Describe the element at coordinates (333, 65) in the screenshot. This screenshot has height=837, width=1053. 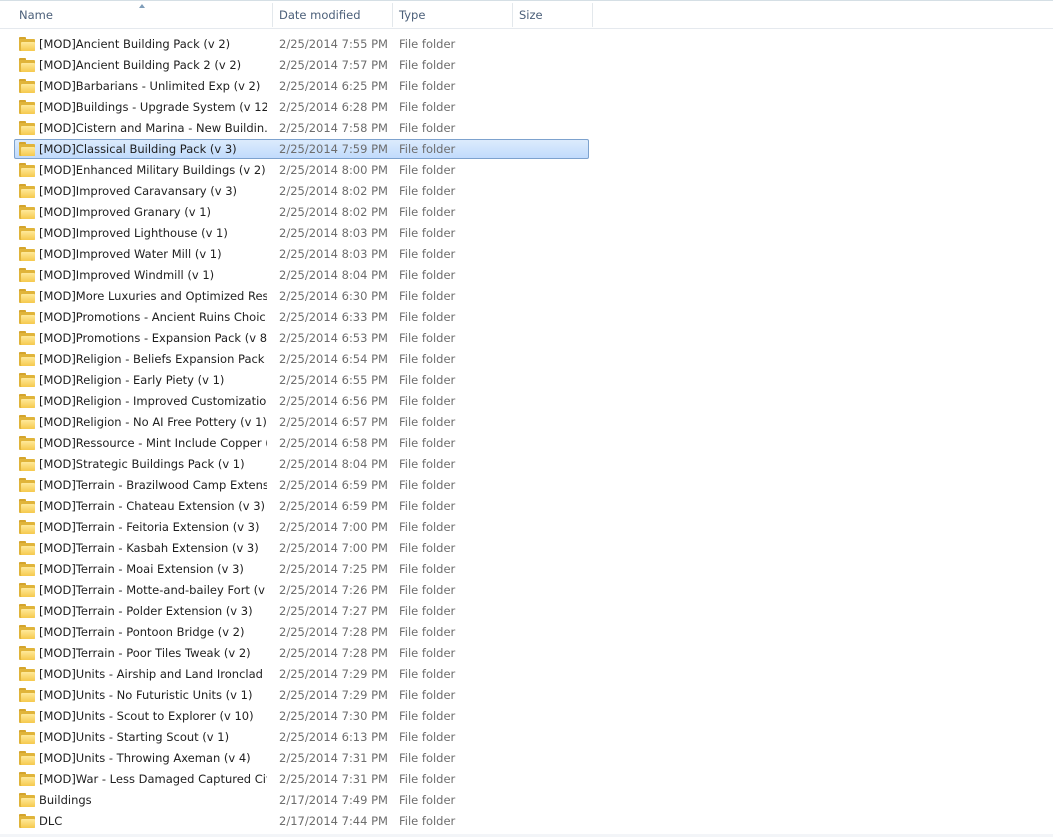
I see `file-date-modified: 2/25/2014 7:57 PM` at that location.